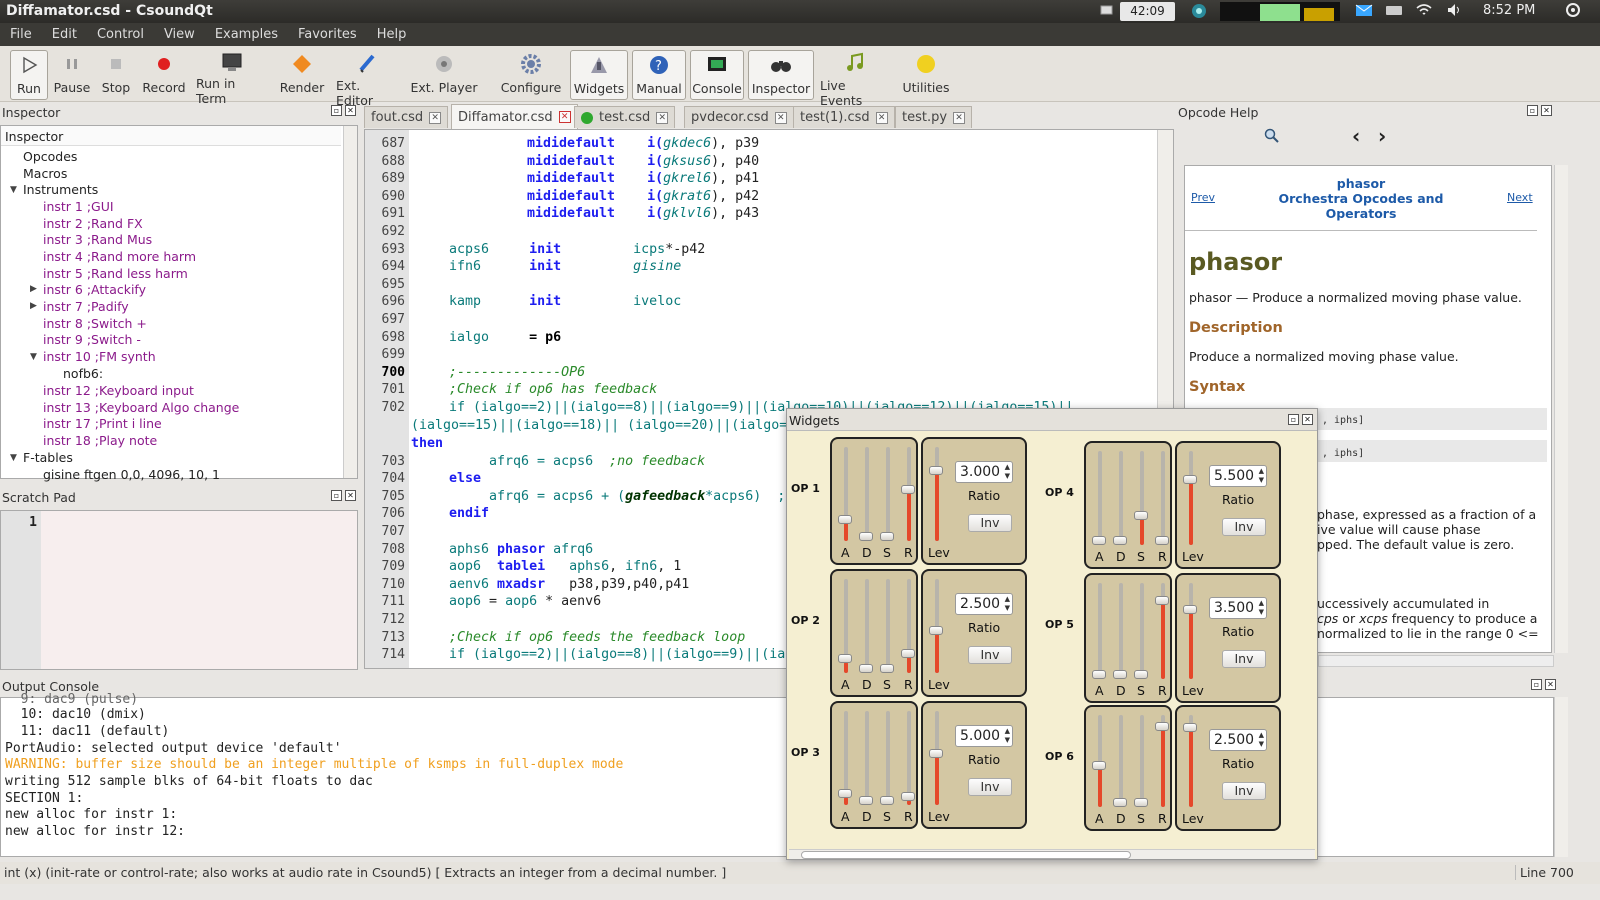 This screenshot has width=1600, height=900. I want to click on tree-instr-item: instr 1 ;GUI, so click(78, 206).